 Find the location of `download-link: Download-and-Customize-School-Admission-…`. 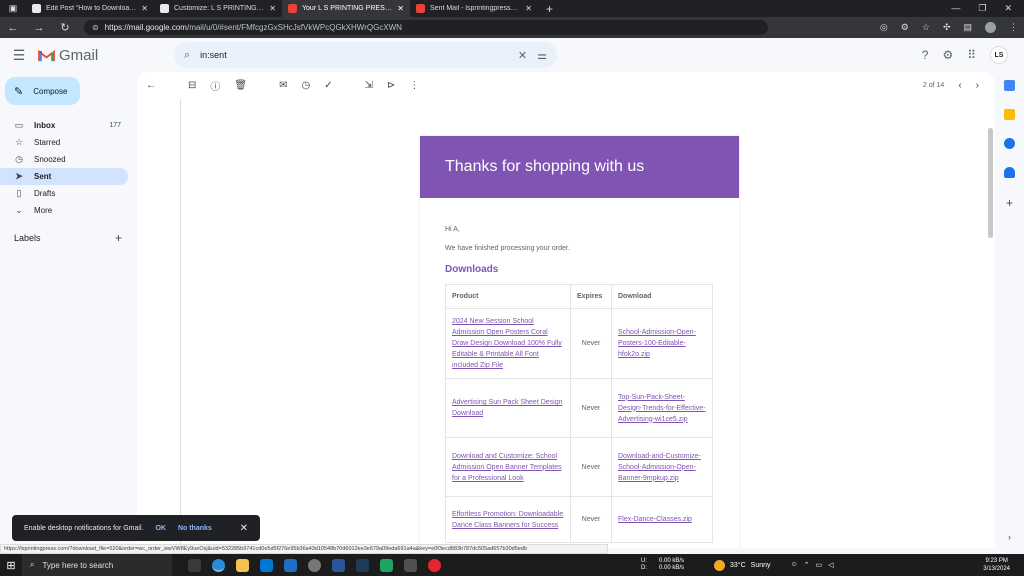

download-link: Download-and-Customize-School-Admission-… is located at coordinates (659, 467).